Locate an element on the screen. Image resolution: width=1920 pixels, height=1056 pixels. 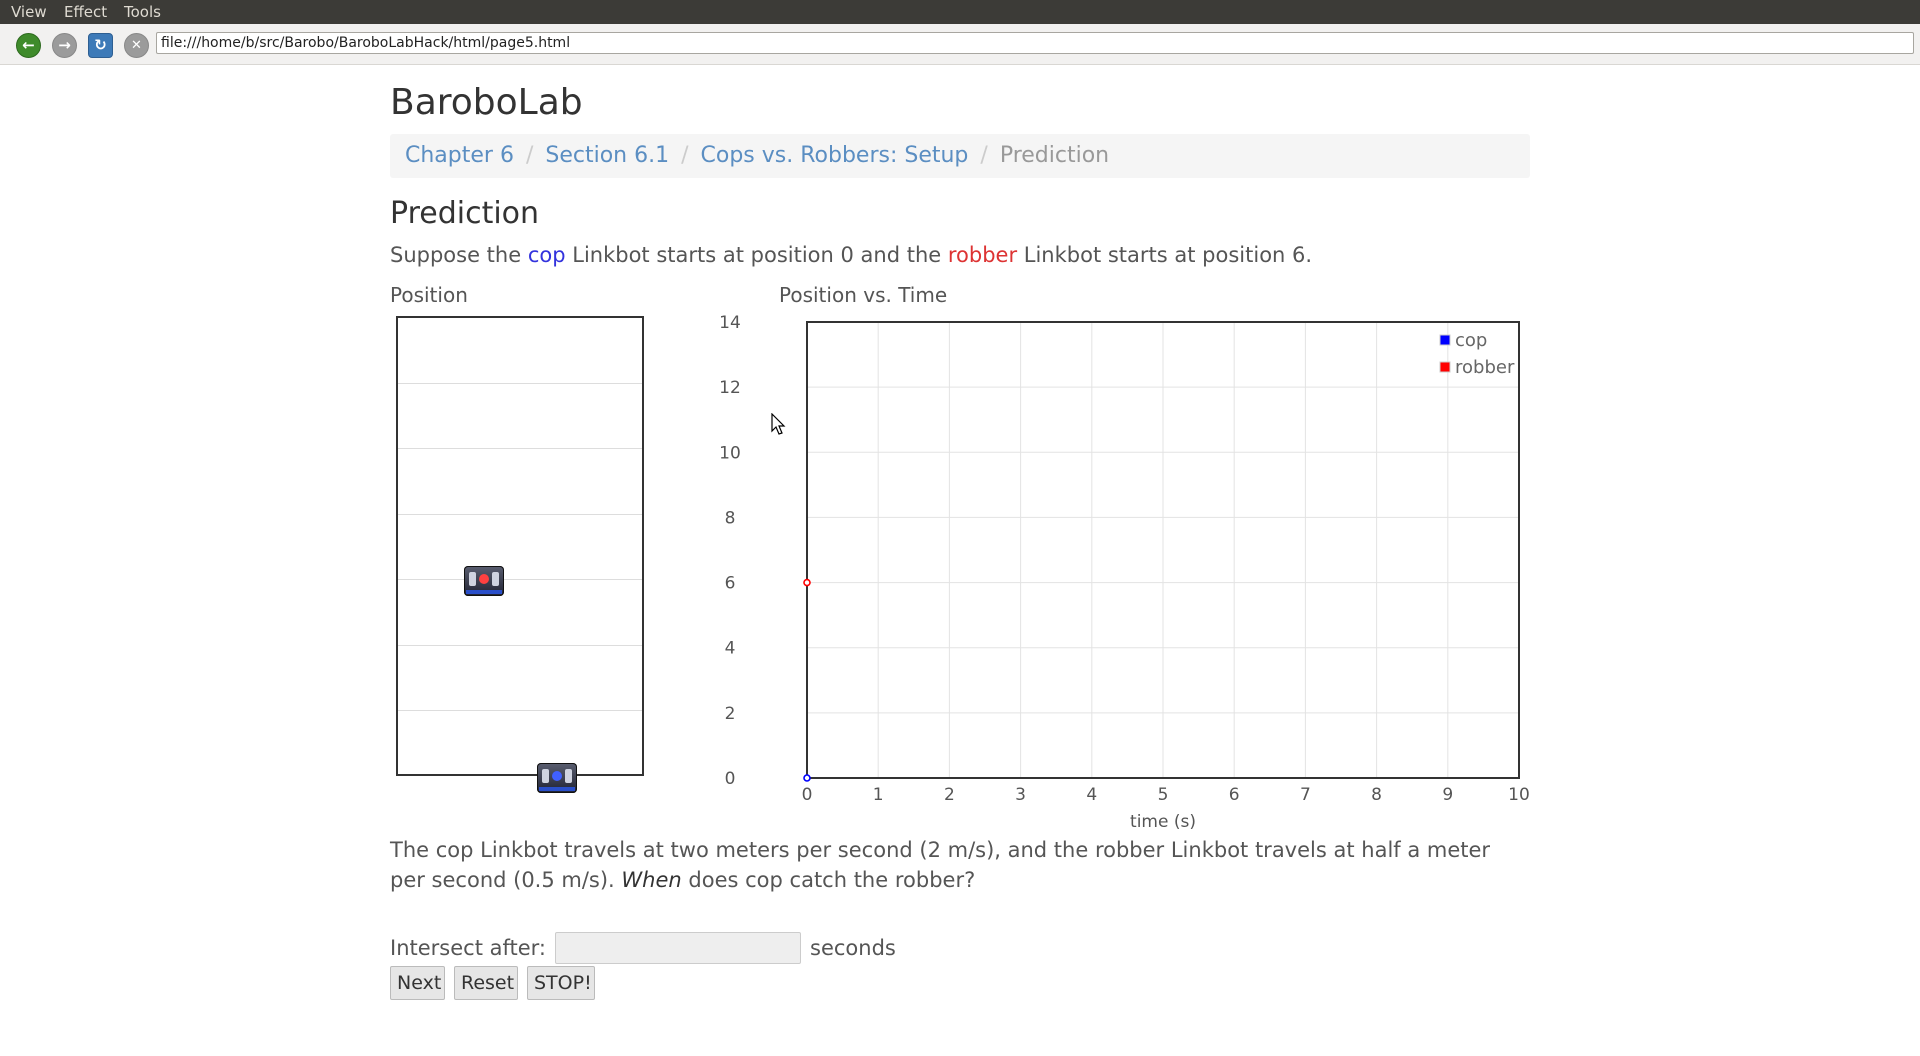
robber-legend-label: robber is located at coordinates (1485, 367).